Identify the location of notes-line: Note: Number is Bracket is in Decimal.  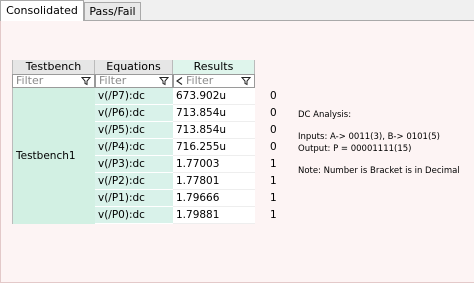
(379, 170).